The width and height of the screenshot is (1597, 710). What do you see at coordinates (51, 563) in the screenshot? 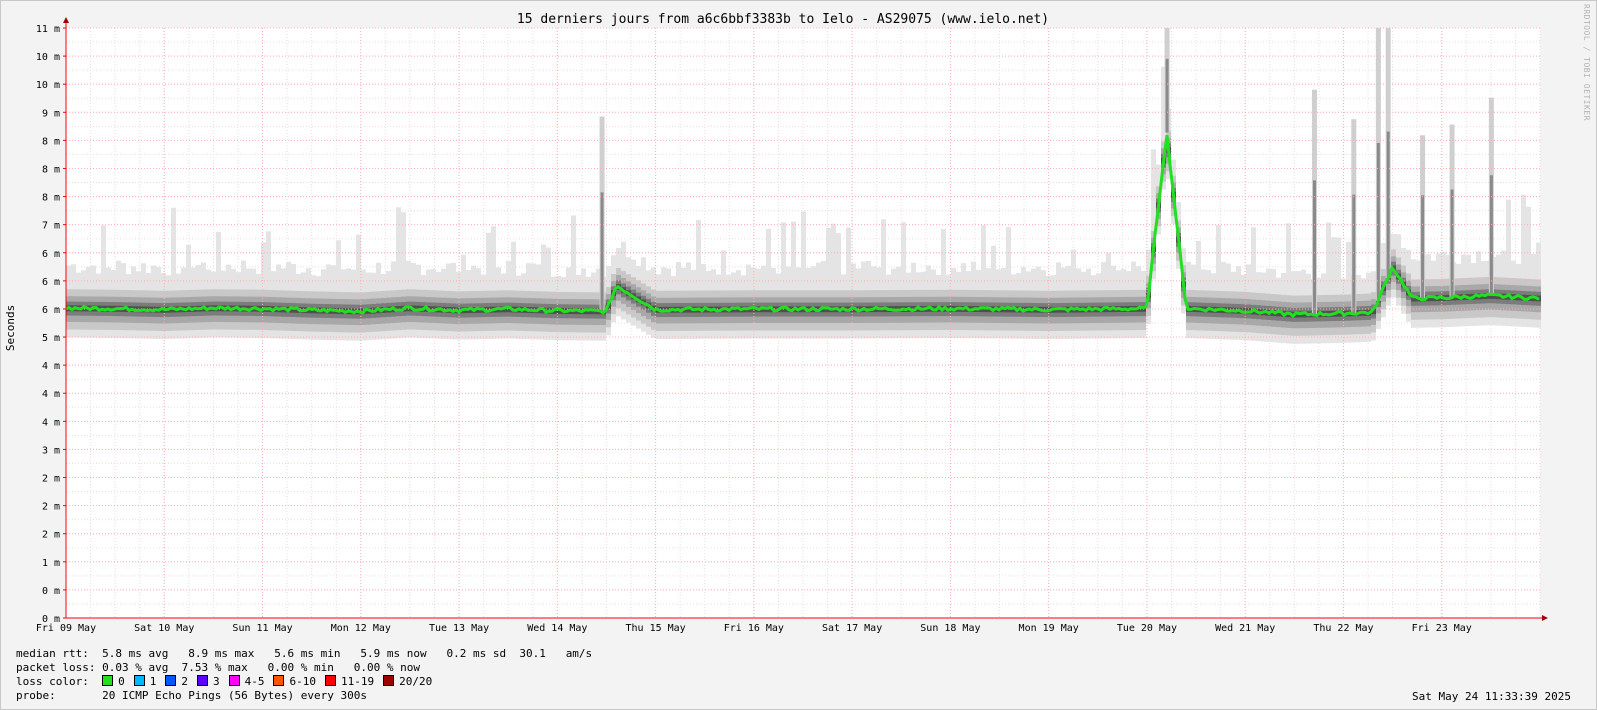
I see `y-tick-label: 1 m` at bounding box center [51, 563].